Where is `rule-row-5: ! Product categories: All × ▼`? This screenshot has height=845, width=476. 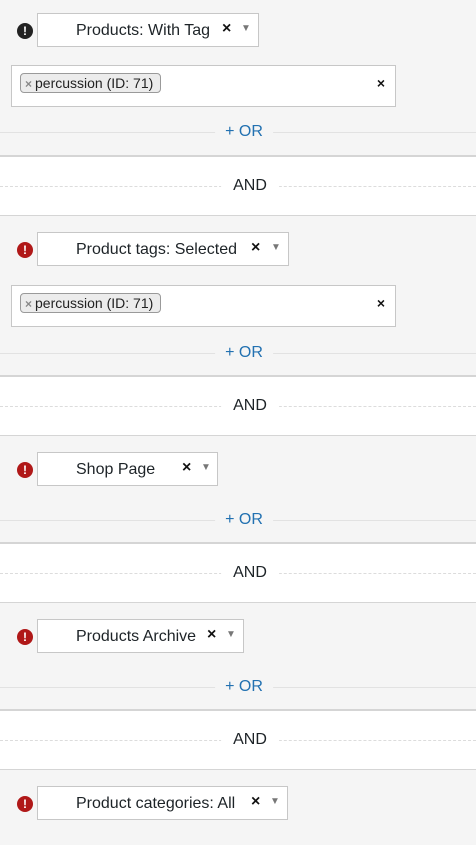 rule-row-5: ! Product categories: All × ▼ is located at coordinates (238, 804).